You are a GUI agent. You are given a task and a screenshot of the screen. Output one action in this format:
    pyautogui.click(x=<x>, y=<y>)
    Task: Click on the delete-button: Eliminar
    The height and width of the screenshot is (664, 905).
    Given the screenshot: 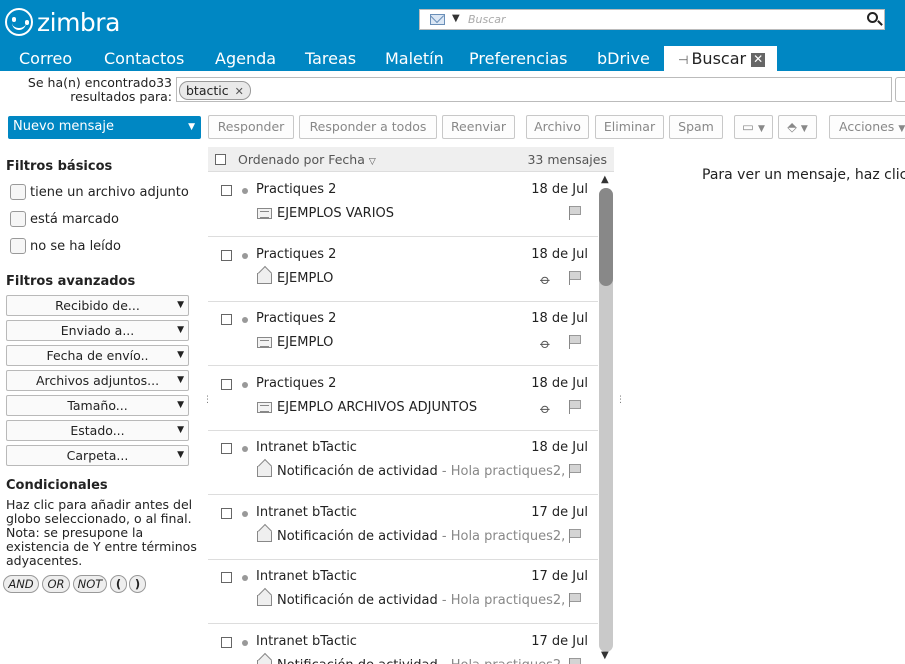 What is the action you would take?
    pyautogui.click(x=629, y=127)
    